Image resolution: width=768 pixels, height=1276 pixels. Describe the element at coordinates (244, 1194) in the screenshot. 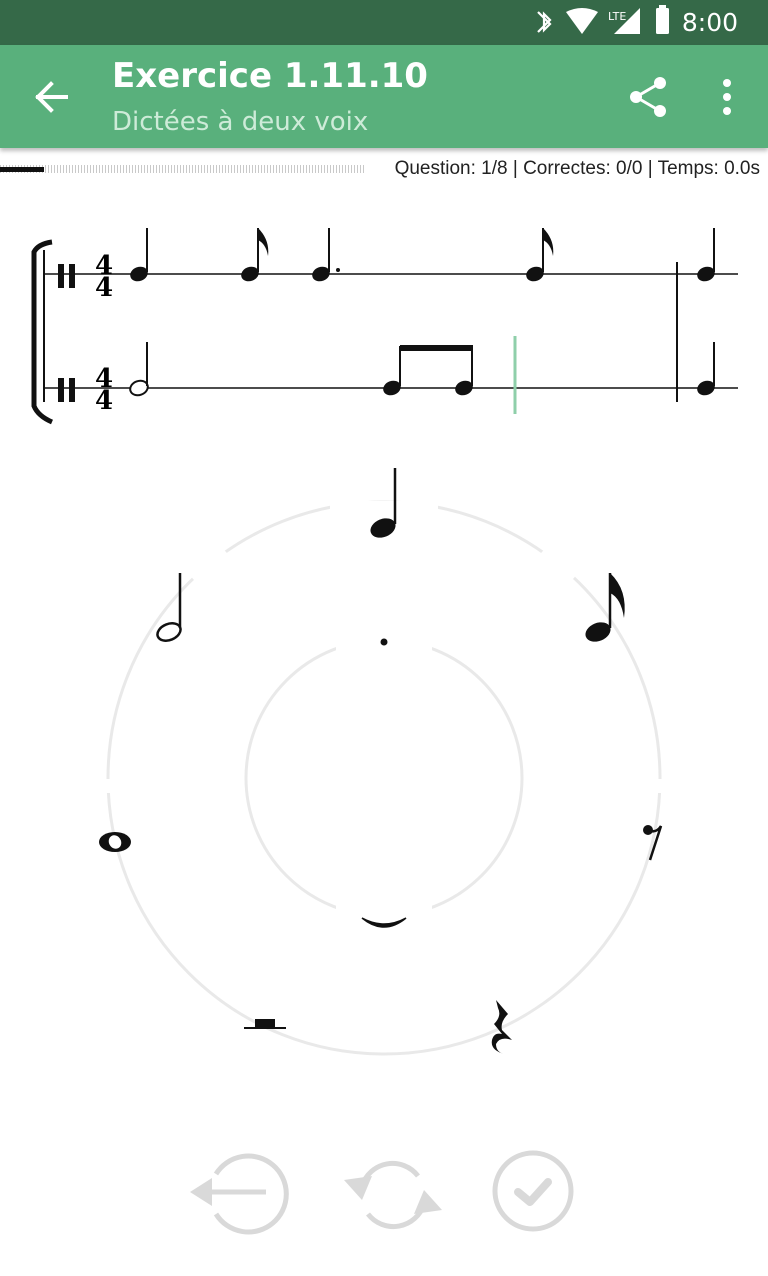

I see `undo-icon` at that location.